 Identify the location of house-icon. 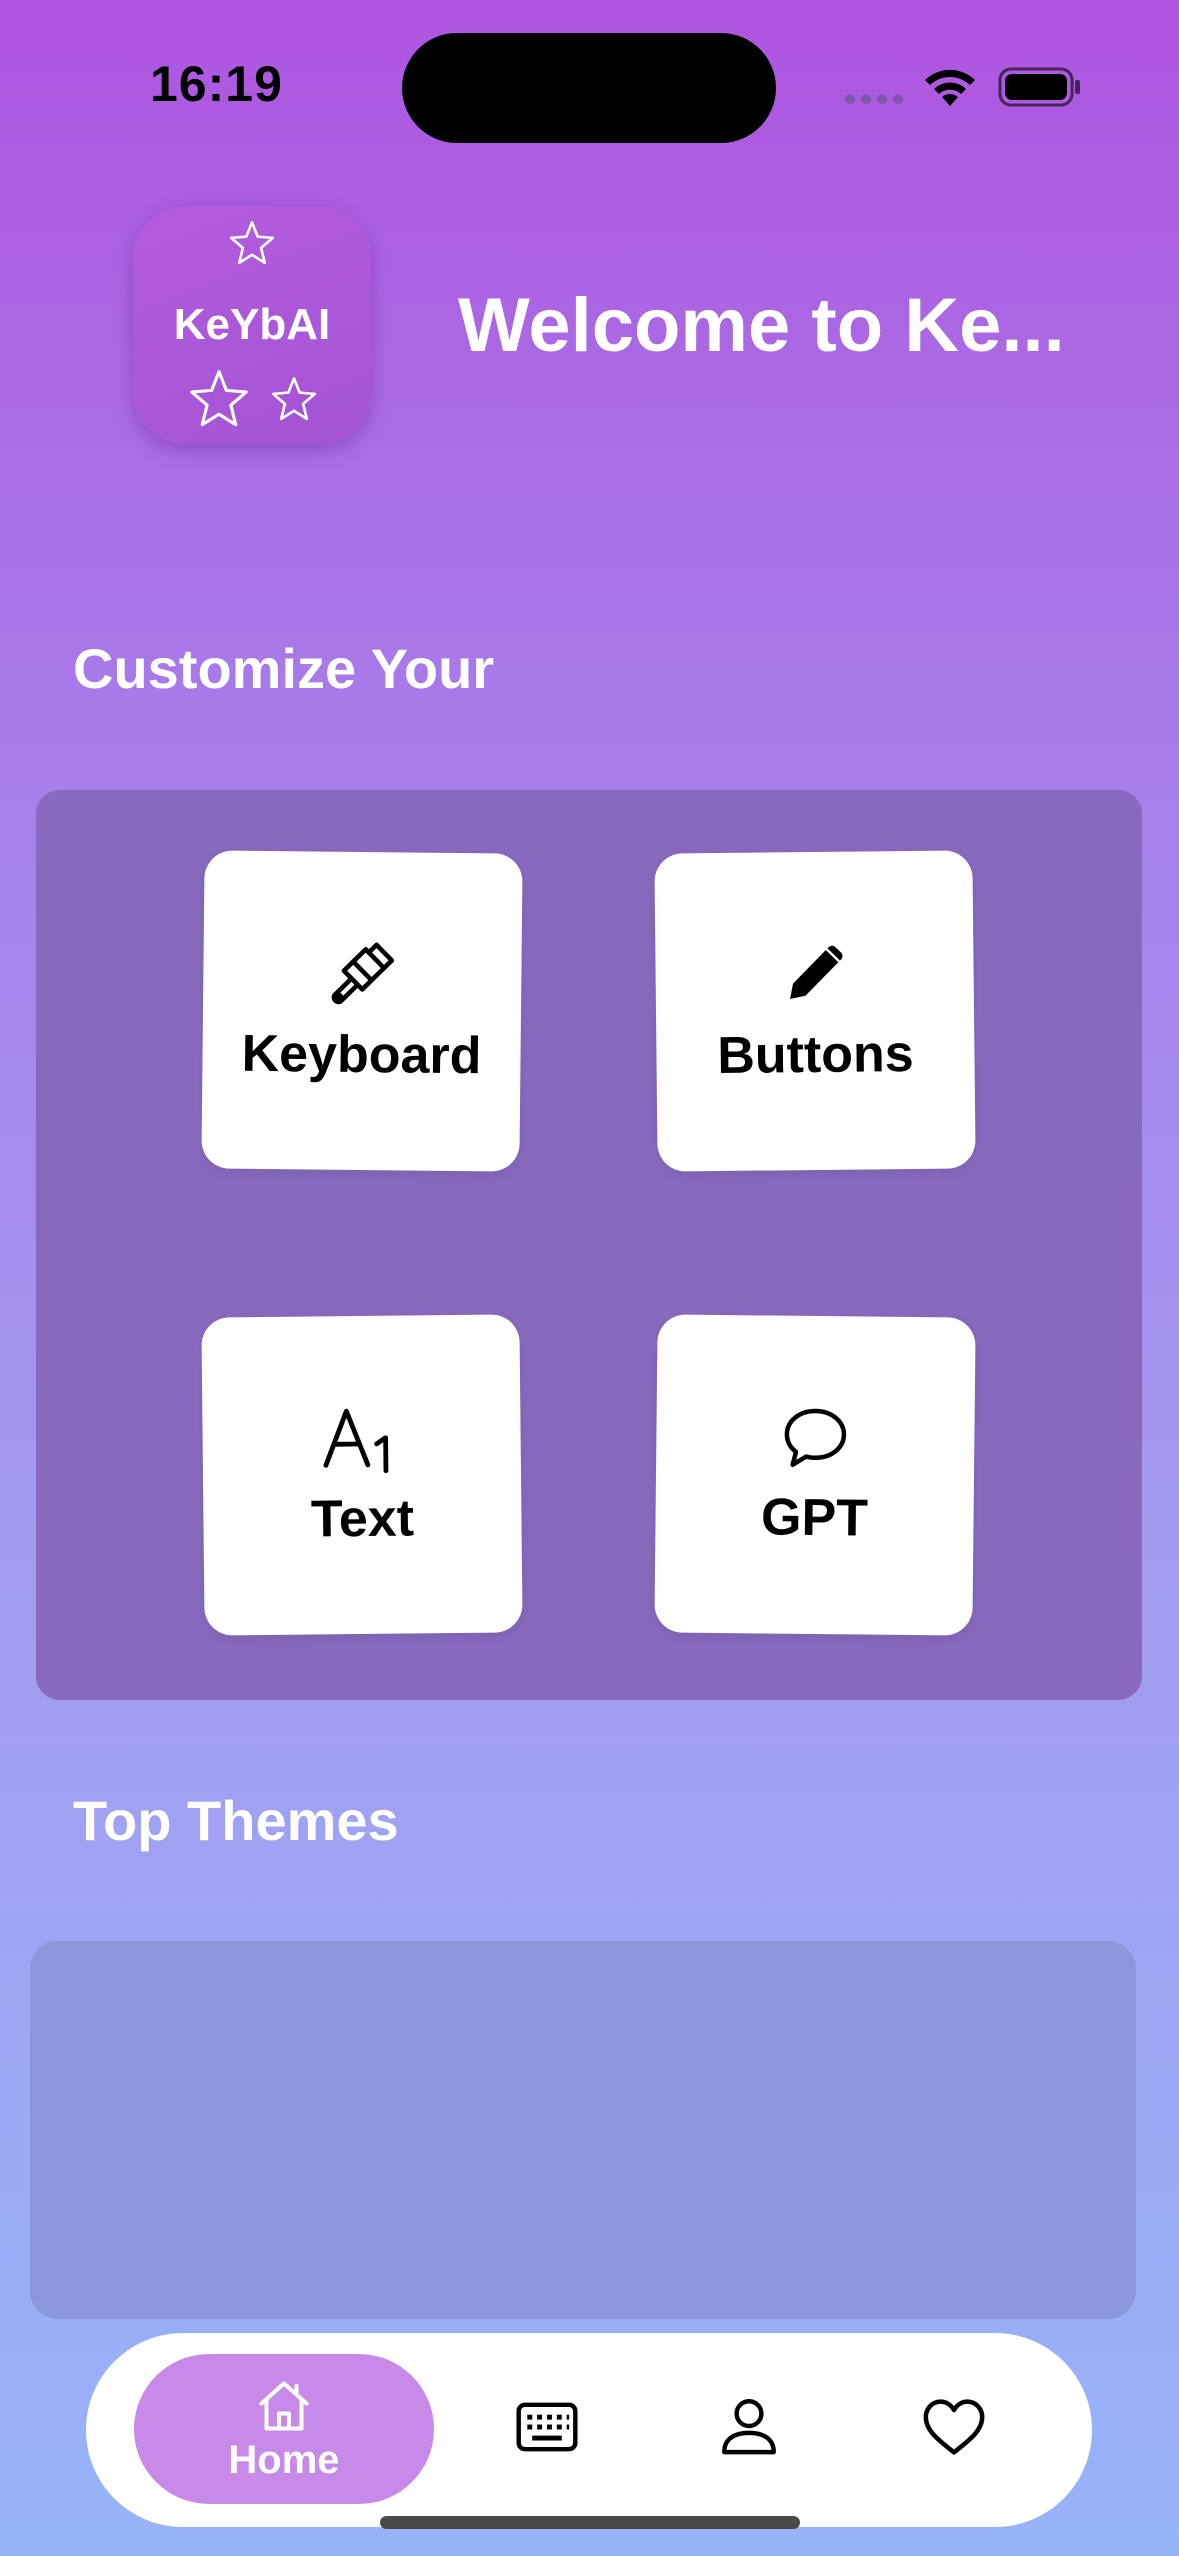
(284, 2405).